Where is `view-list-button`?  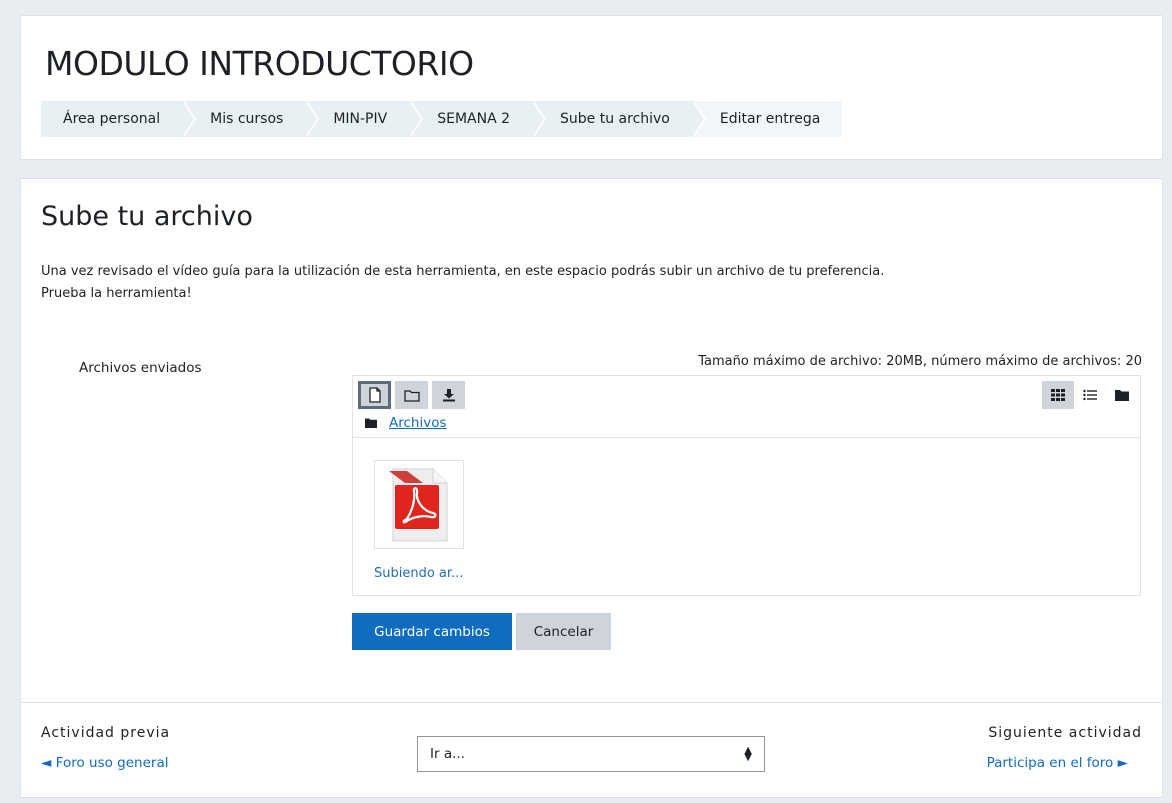
view-list-button is located at coordinates (1090, 395).